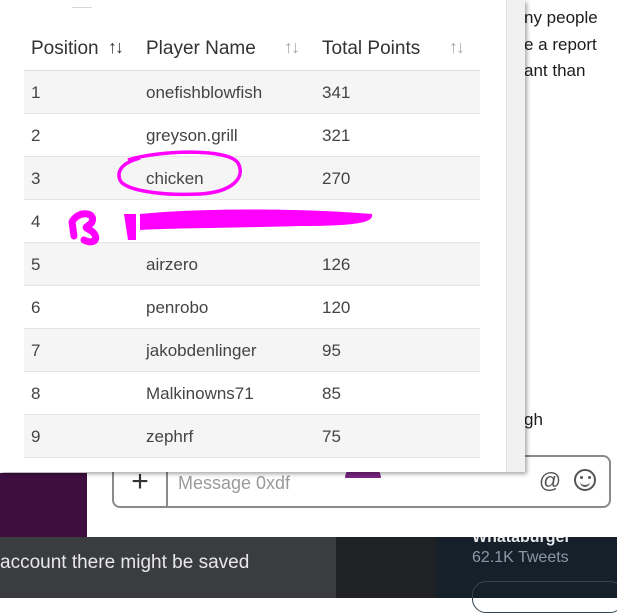 The width and height of the screenshot is (617, 613). Describe the element at coordinates (386, 567) in the screenshot. I see `dark-panel` at that location.